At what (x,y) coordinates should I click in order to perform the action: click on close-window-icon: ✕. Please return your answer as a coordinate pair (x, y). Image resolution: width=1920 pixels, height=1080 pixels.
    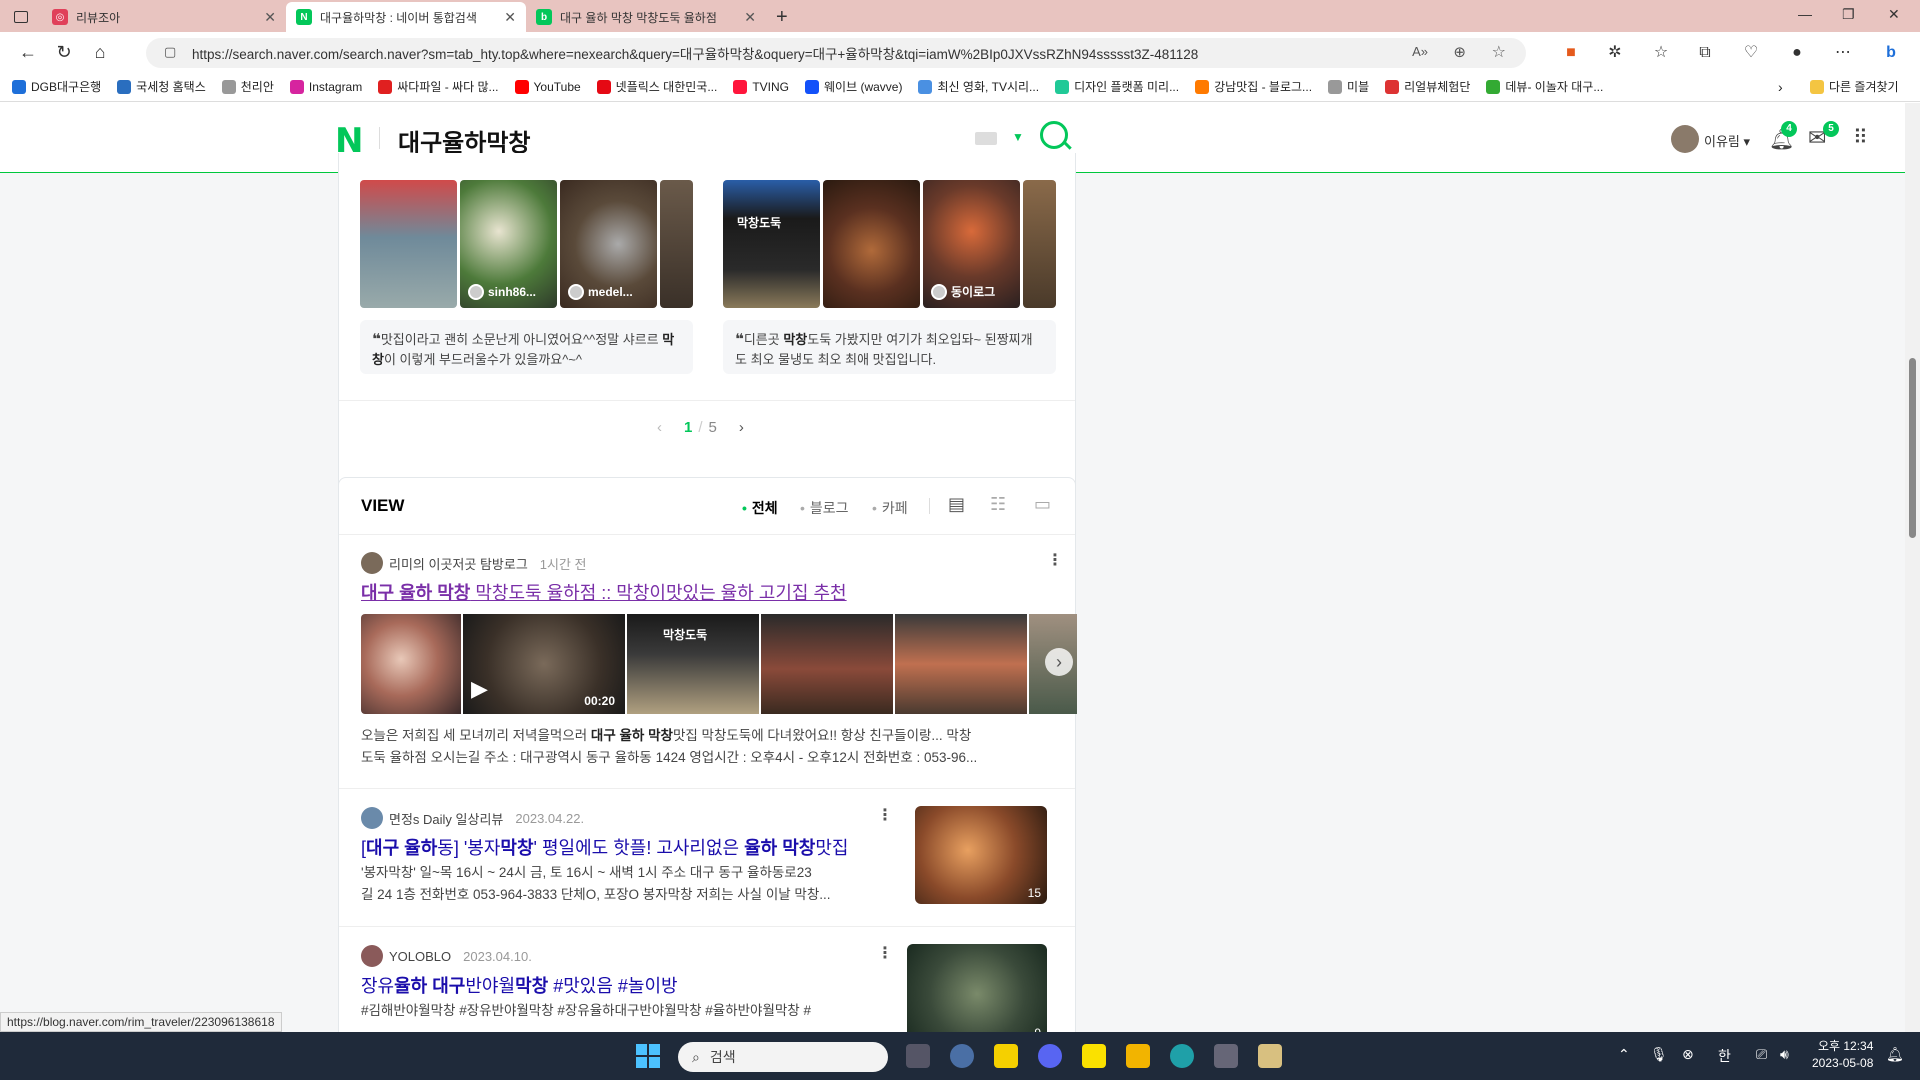
    Looking at the image, I should click on (1894, 14).